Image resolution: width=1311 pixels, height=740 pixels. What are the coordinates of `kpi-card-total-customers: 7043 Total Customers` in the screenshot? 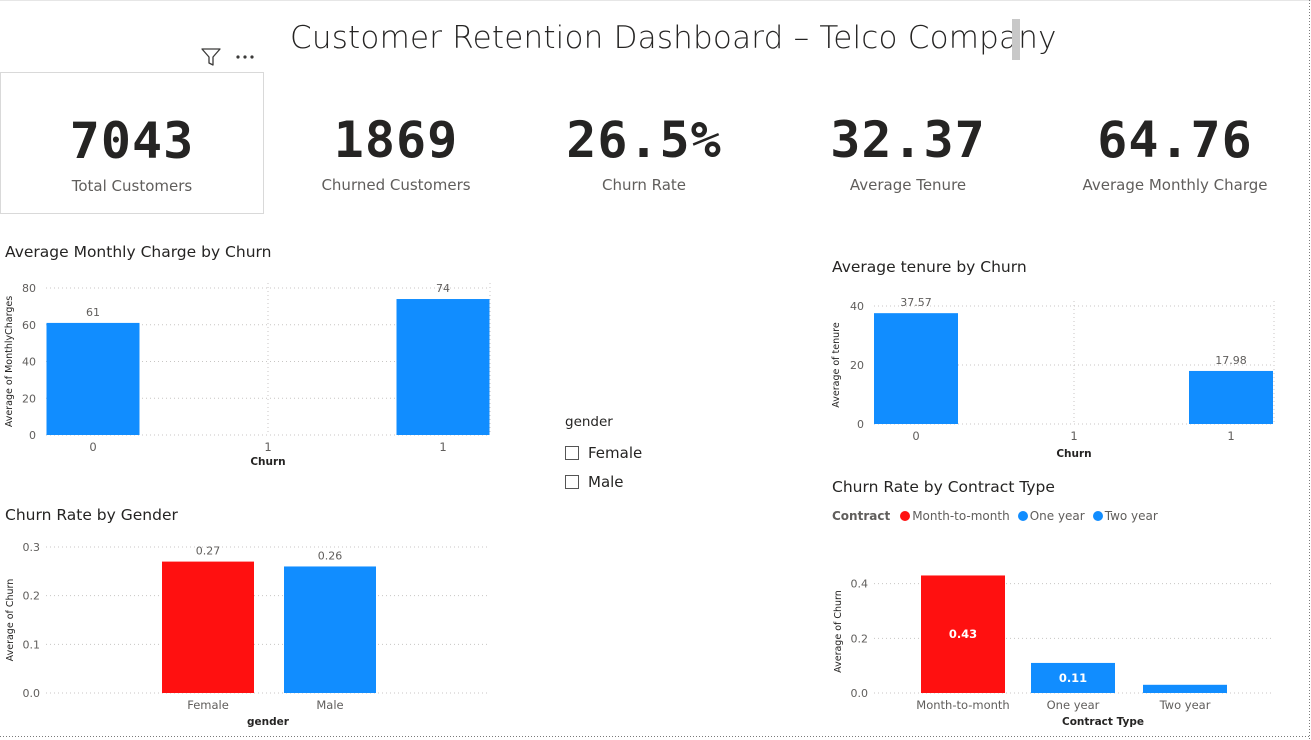 It's located at (132, 143).